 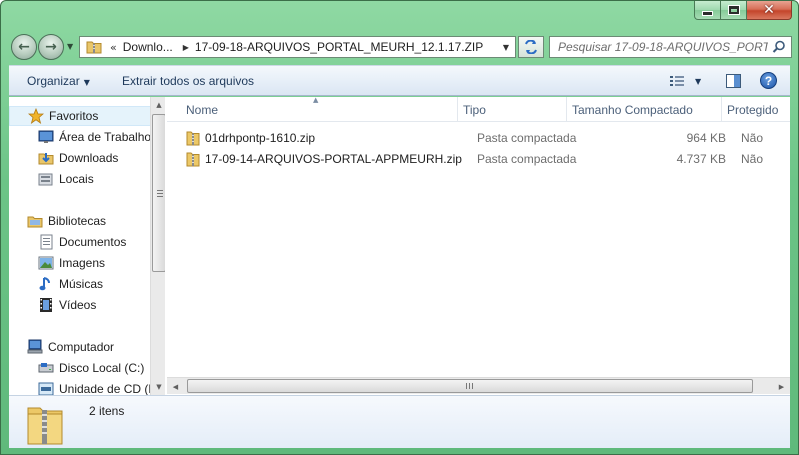 What do you see at coordinates (93, 242) in the screenshot?
I see `nav-item-label: Documentos` at bounding box center [93, 242].